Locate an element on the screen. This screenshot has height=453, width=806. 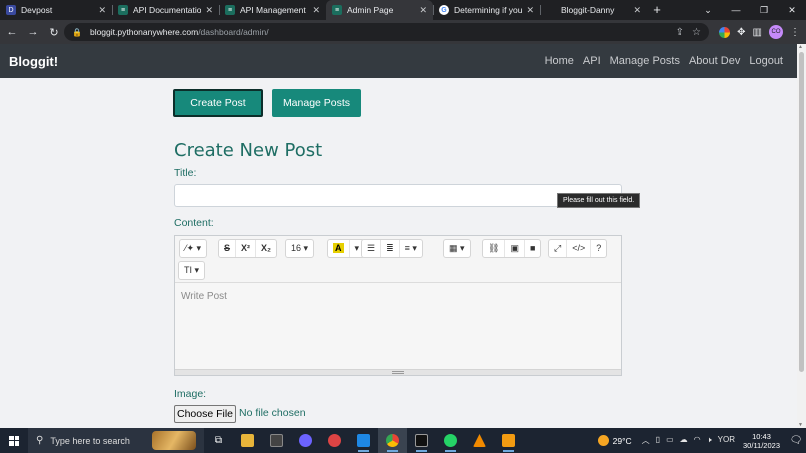
file-status-text: No file chosen is located at coordinates (272, 413).